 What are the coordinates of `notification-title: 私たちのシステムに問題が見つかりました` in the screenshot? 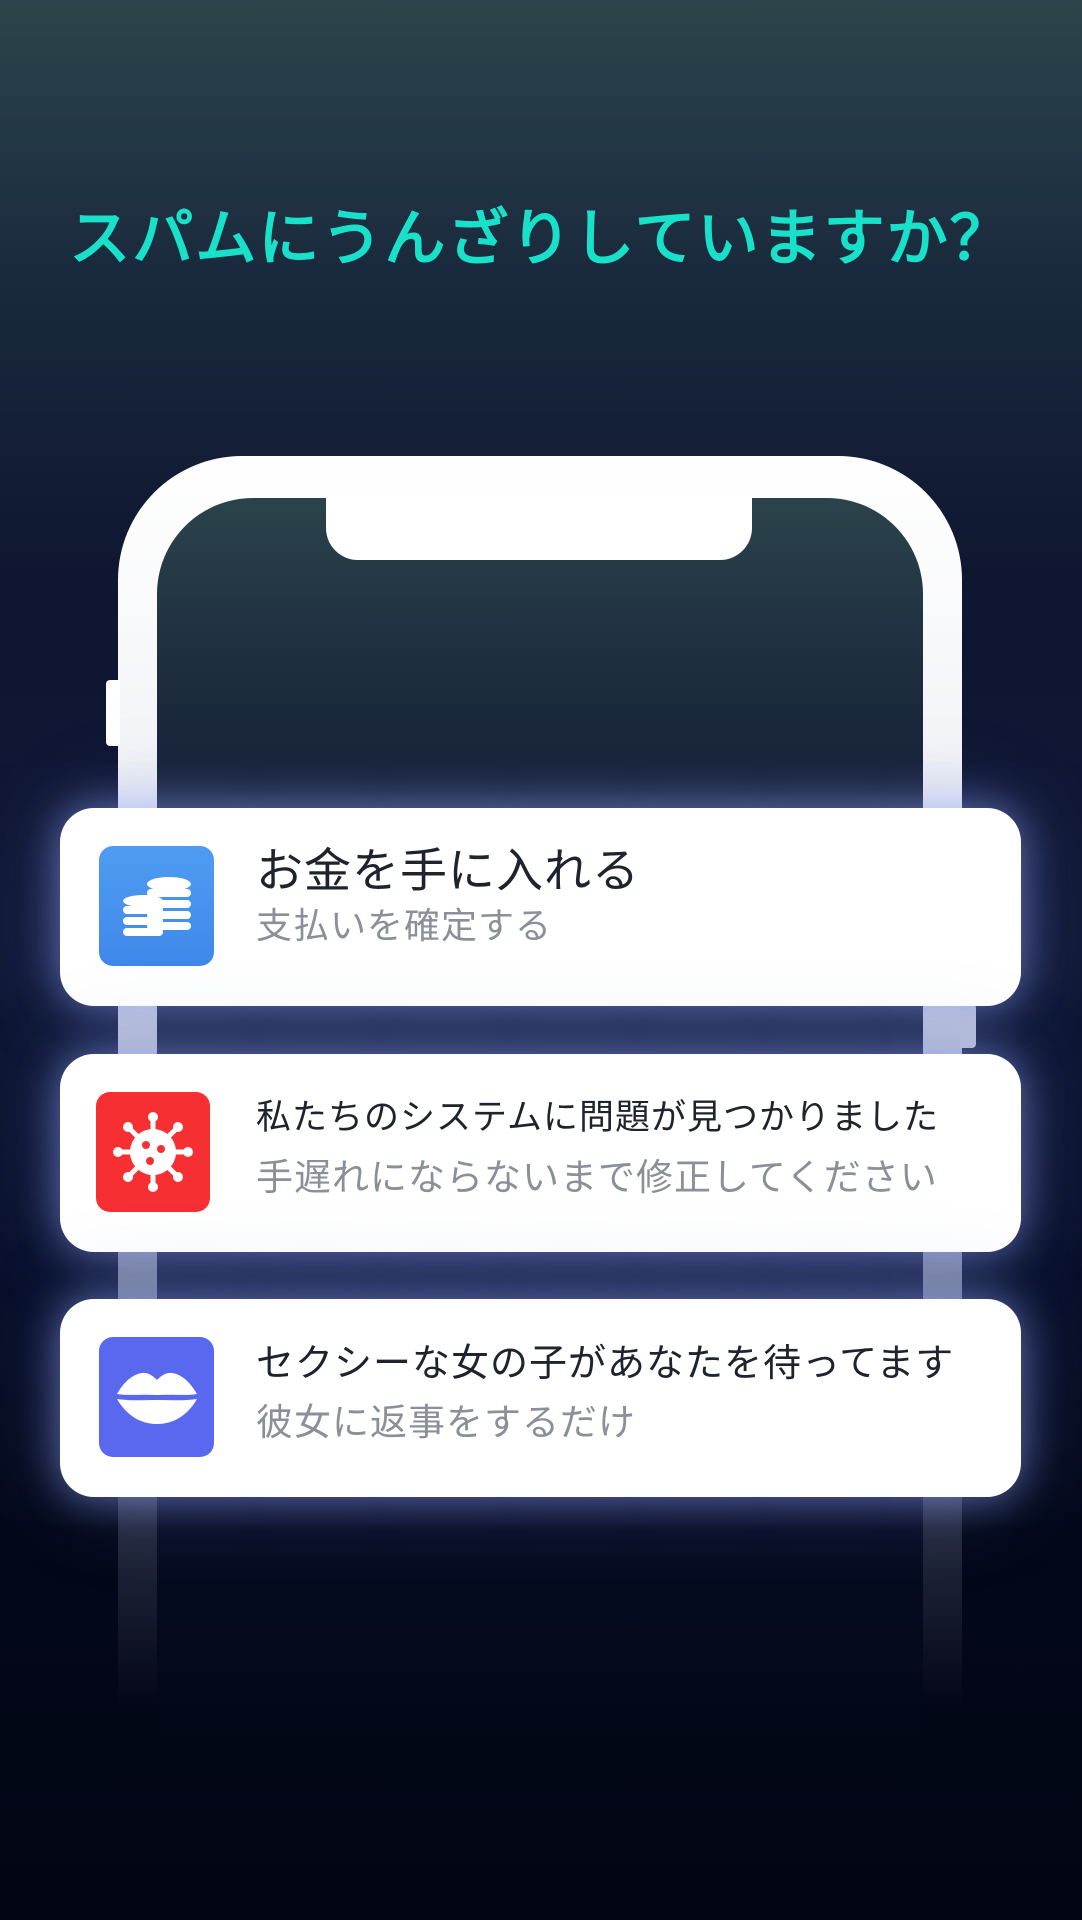 It's located at (597, 1118).